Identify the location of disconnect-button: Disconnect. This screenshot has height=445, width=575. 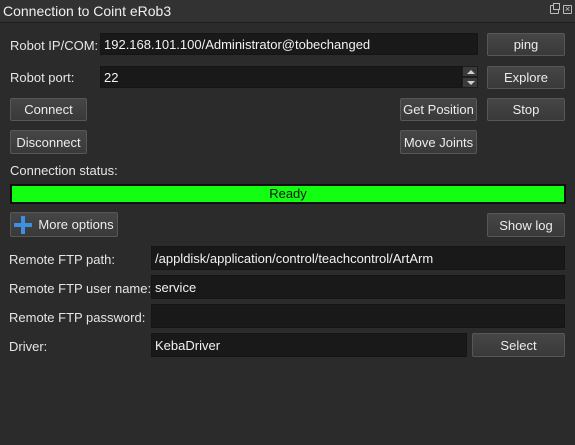
(48, 142).